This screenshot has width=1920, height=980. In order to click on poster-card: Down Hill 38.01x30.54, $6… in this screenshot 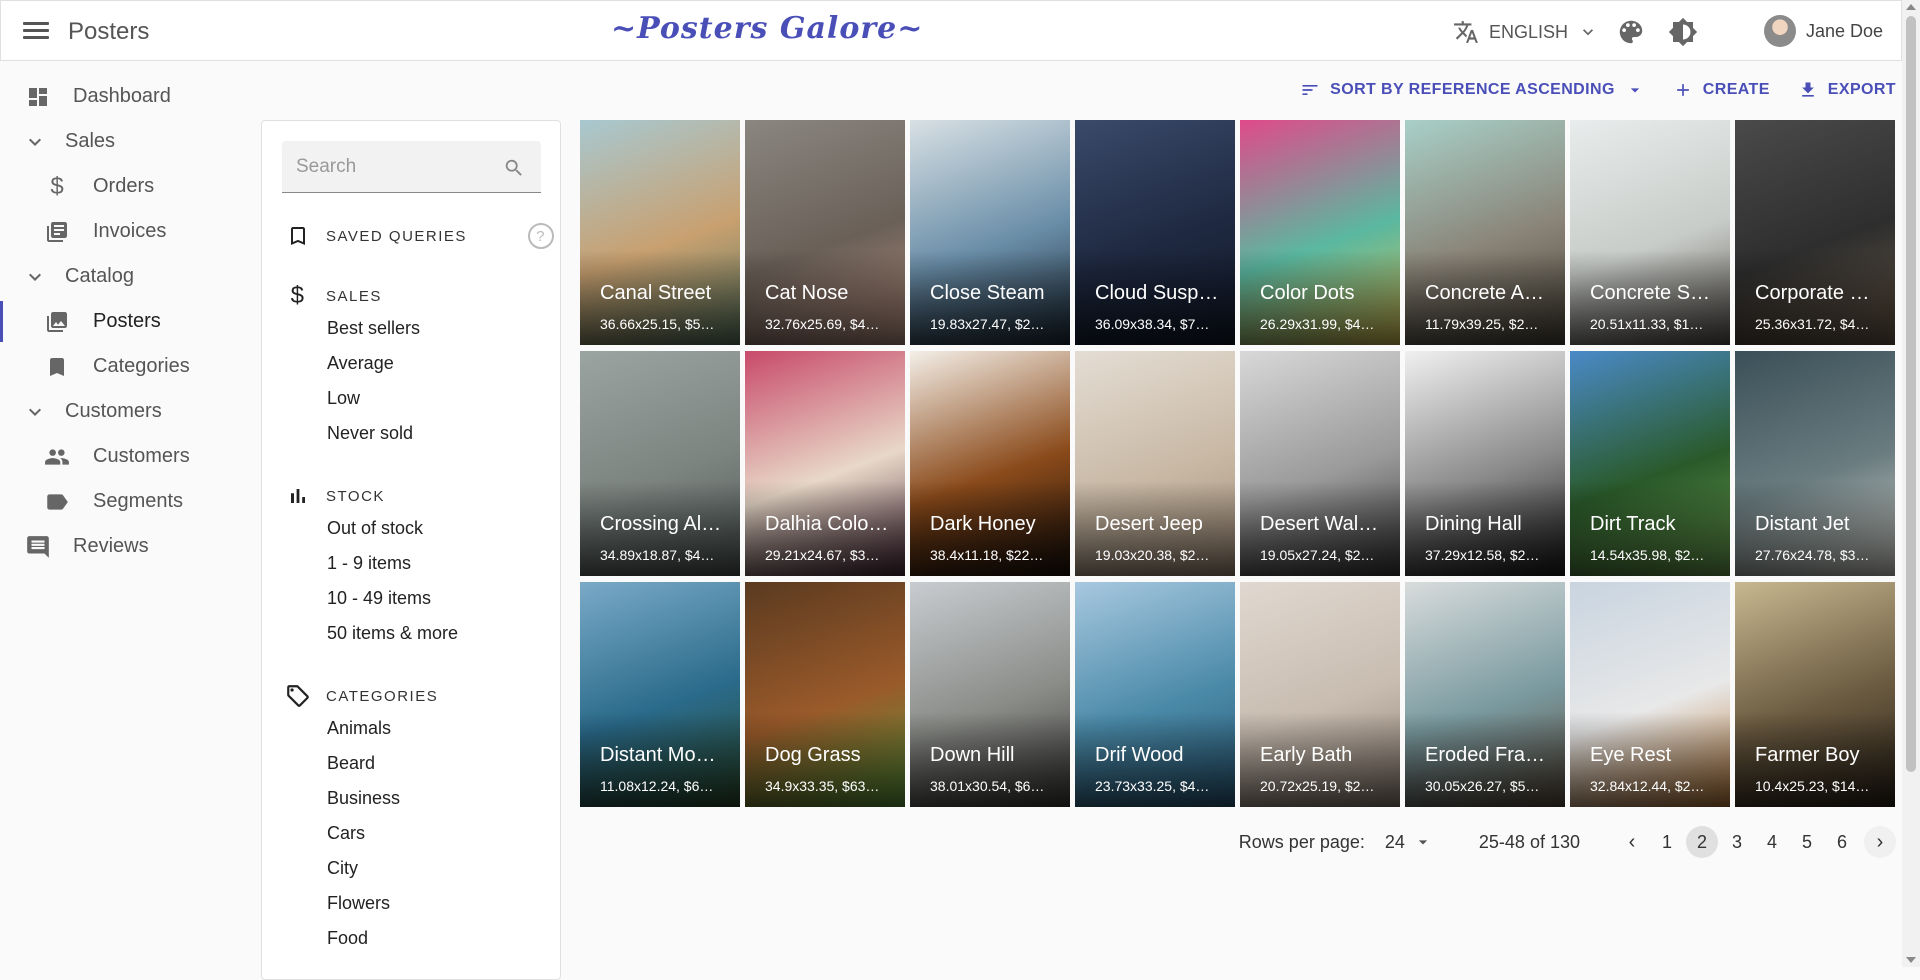, I will do `click(990, 694)`.